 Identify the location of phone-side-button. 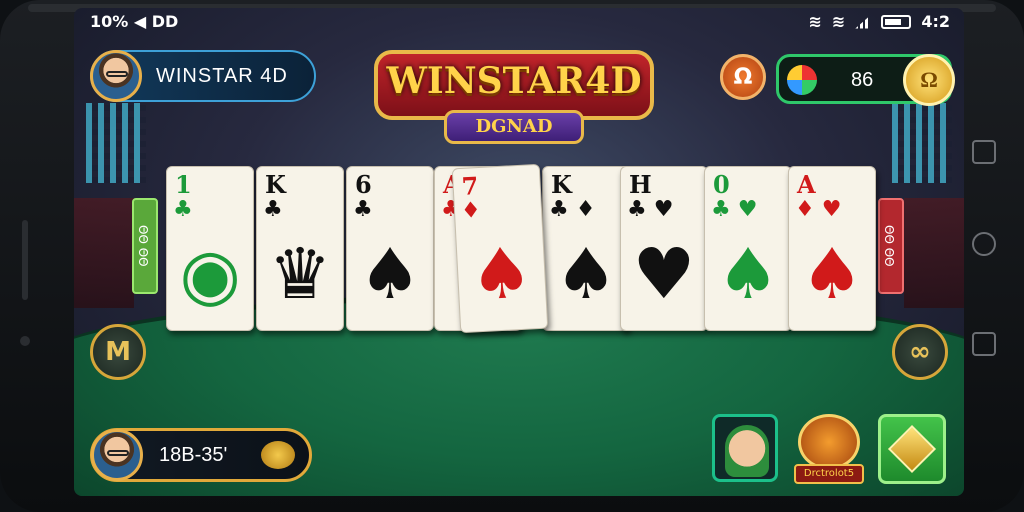
(25, 260).